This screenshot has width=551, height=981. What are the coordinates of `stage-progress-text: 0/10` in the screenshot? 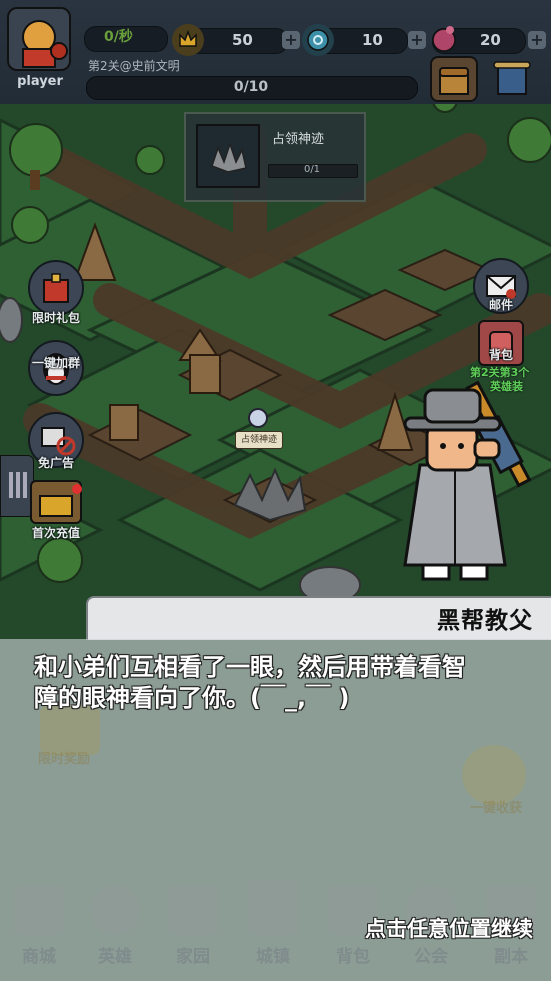 It's located at (251, 87).